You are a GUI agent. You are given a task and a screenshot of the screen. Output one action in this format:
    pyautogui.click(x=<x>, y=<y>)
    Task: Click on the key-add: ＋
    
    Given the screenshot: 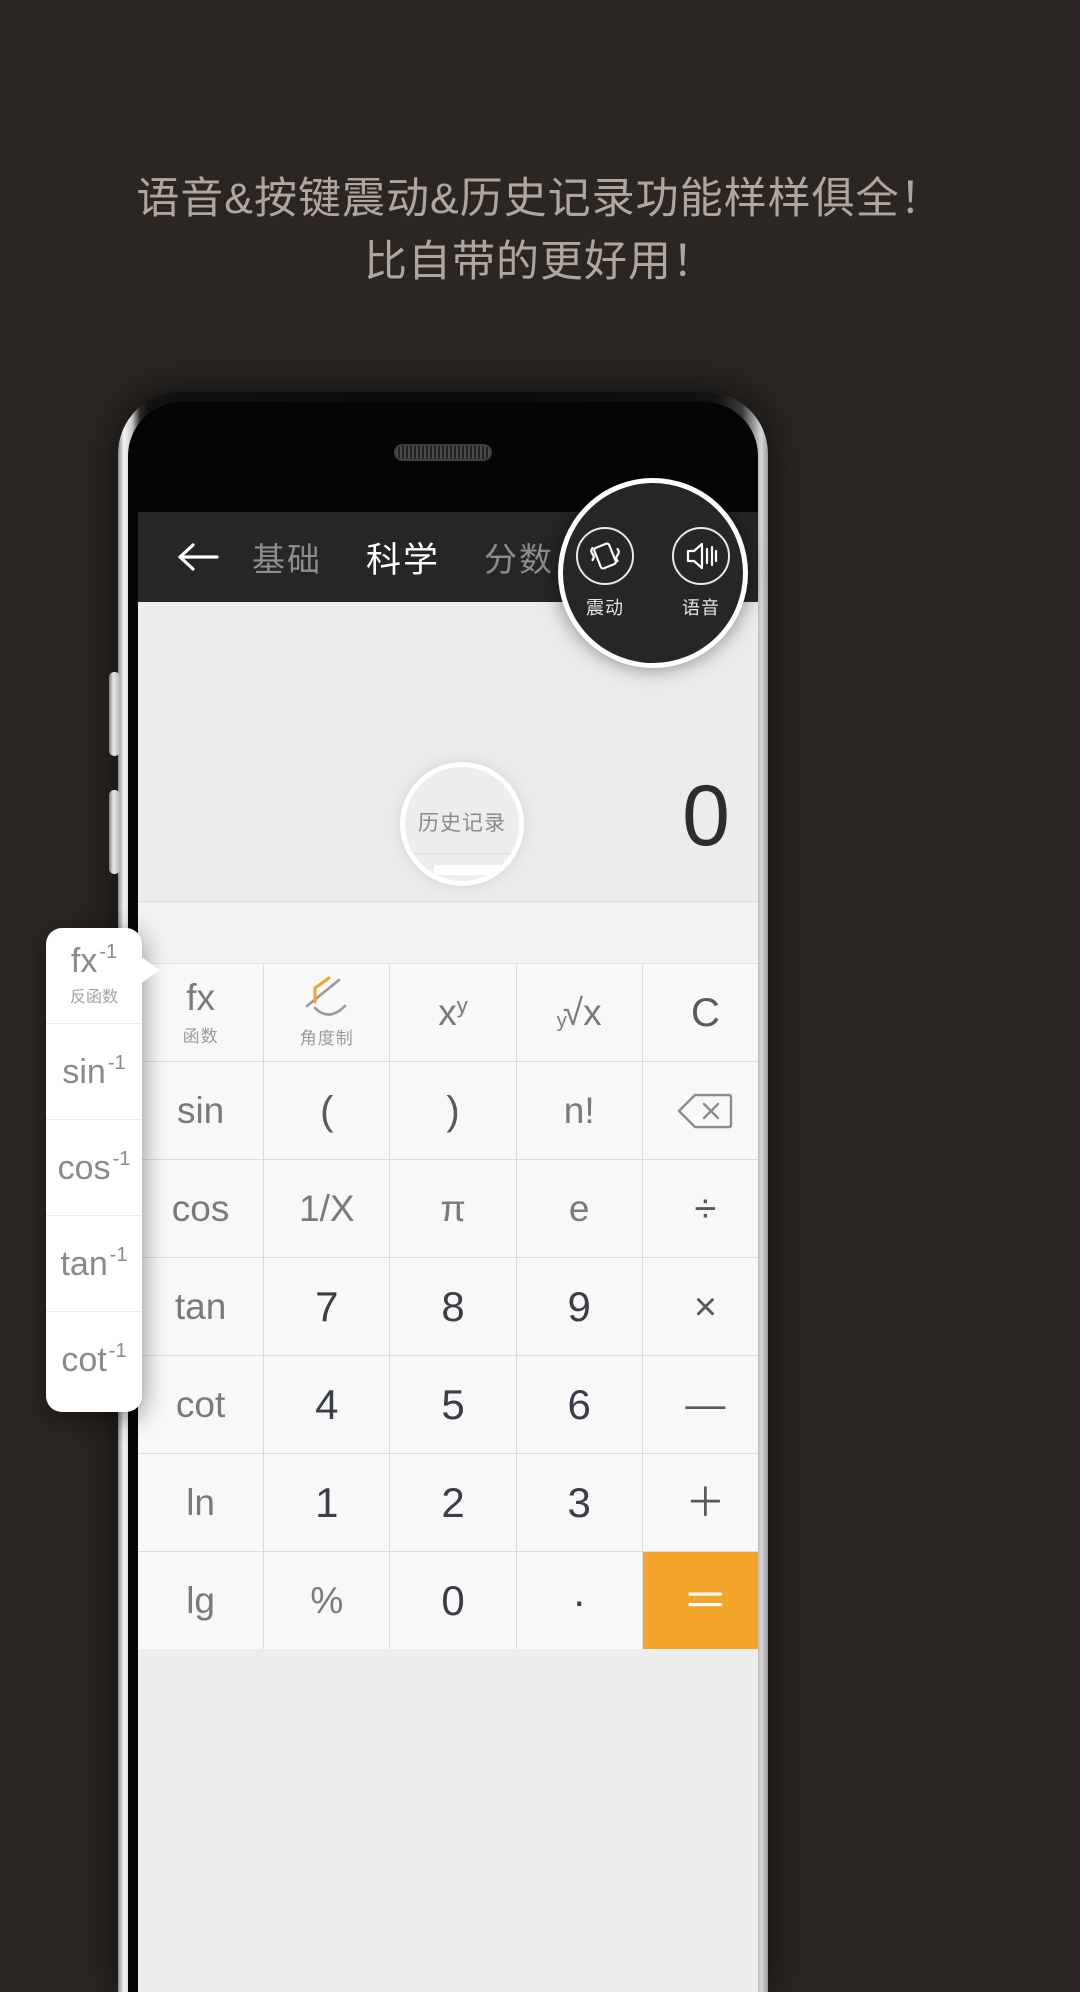 What is the action you would take?
    pyautogui.click(x=700, y=1502)
    